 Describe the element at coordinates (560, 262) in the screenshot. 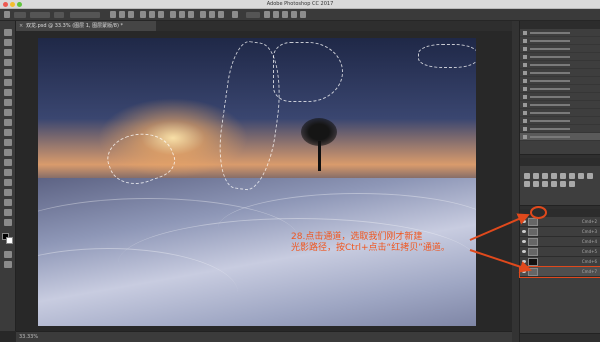

I see `channel-row: Cmd+6` at that location.